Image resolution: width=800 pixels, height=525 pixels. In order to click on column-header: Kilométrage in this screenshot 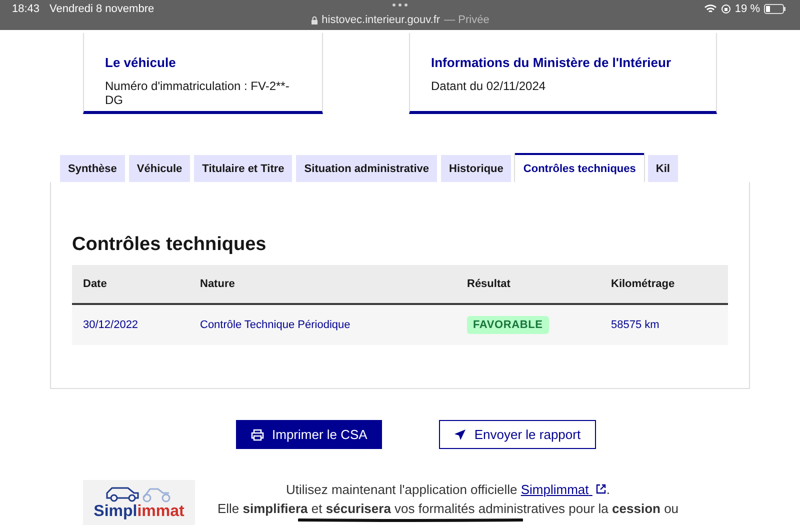, I will do `click(664, 284)`.